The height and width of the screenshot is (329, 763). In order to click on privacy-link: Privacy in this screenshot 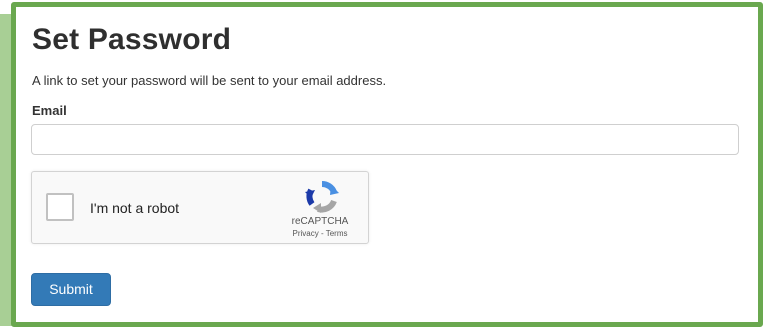, I will do `click(306, 233)`.